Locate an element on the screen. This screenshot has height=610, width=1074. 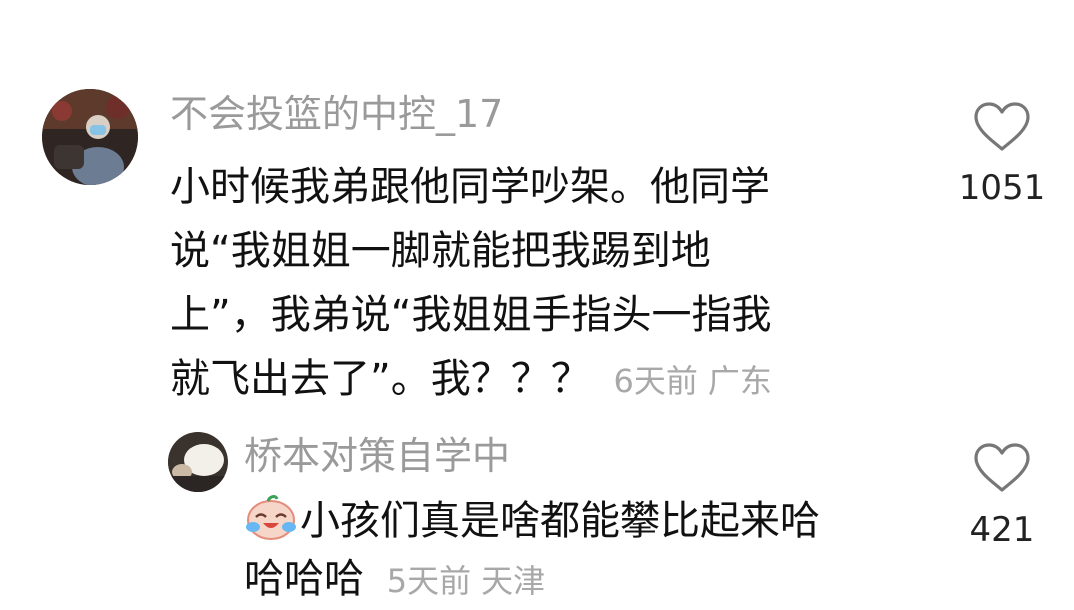
timestamp: 6天前 is located at coordinates (655, 381).